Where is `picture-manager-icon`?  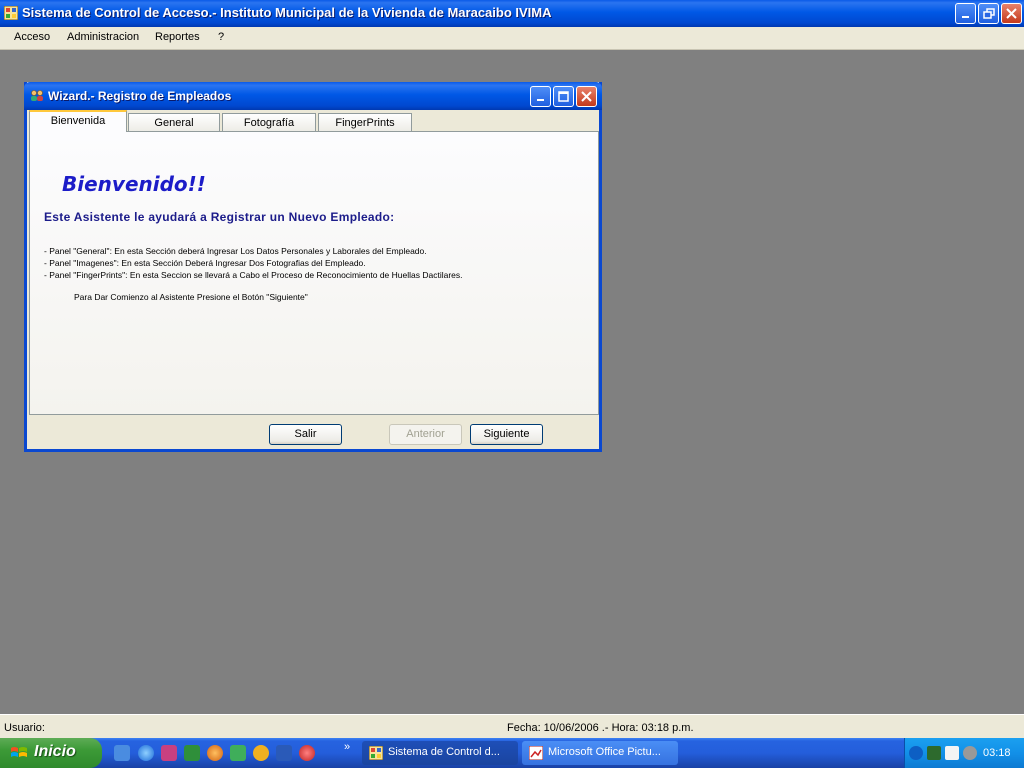
picture-manager-icon is located at coordinates (536, 753).